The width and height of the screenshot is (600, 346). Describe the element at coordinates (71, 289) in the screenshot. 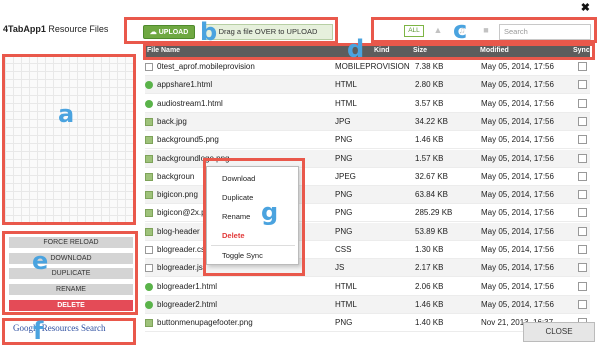

I see `rename-button: RENAME` at that location.